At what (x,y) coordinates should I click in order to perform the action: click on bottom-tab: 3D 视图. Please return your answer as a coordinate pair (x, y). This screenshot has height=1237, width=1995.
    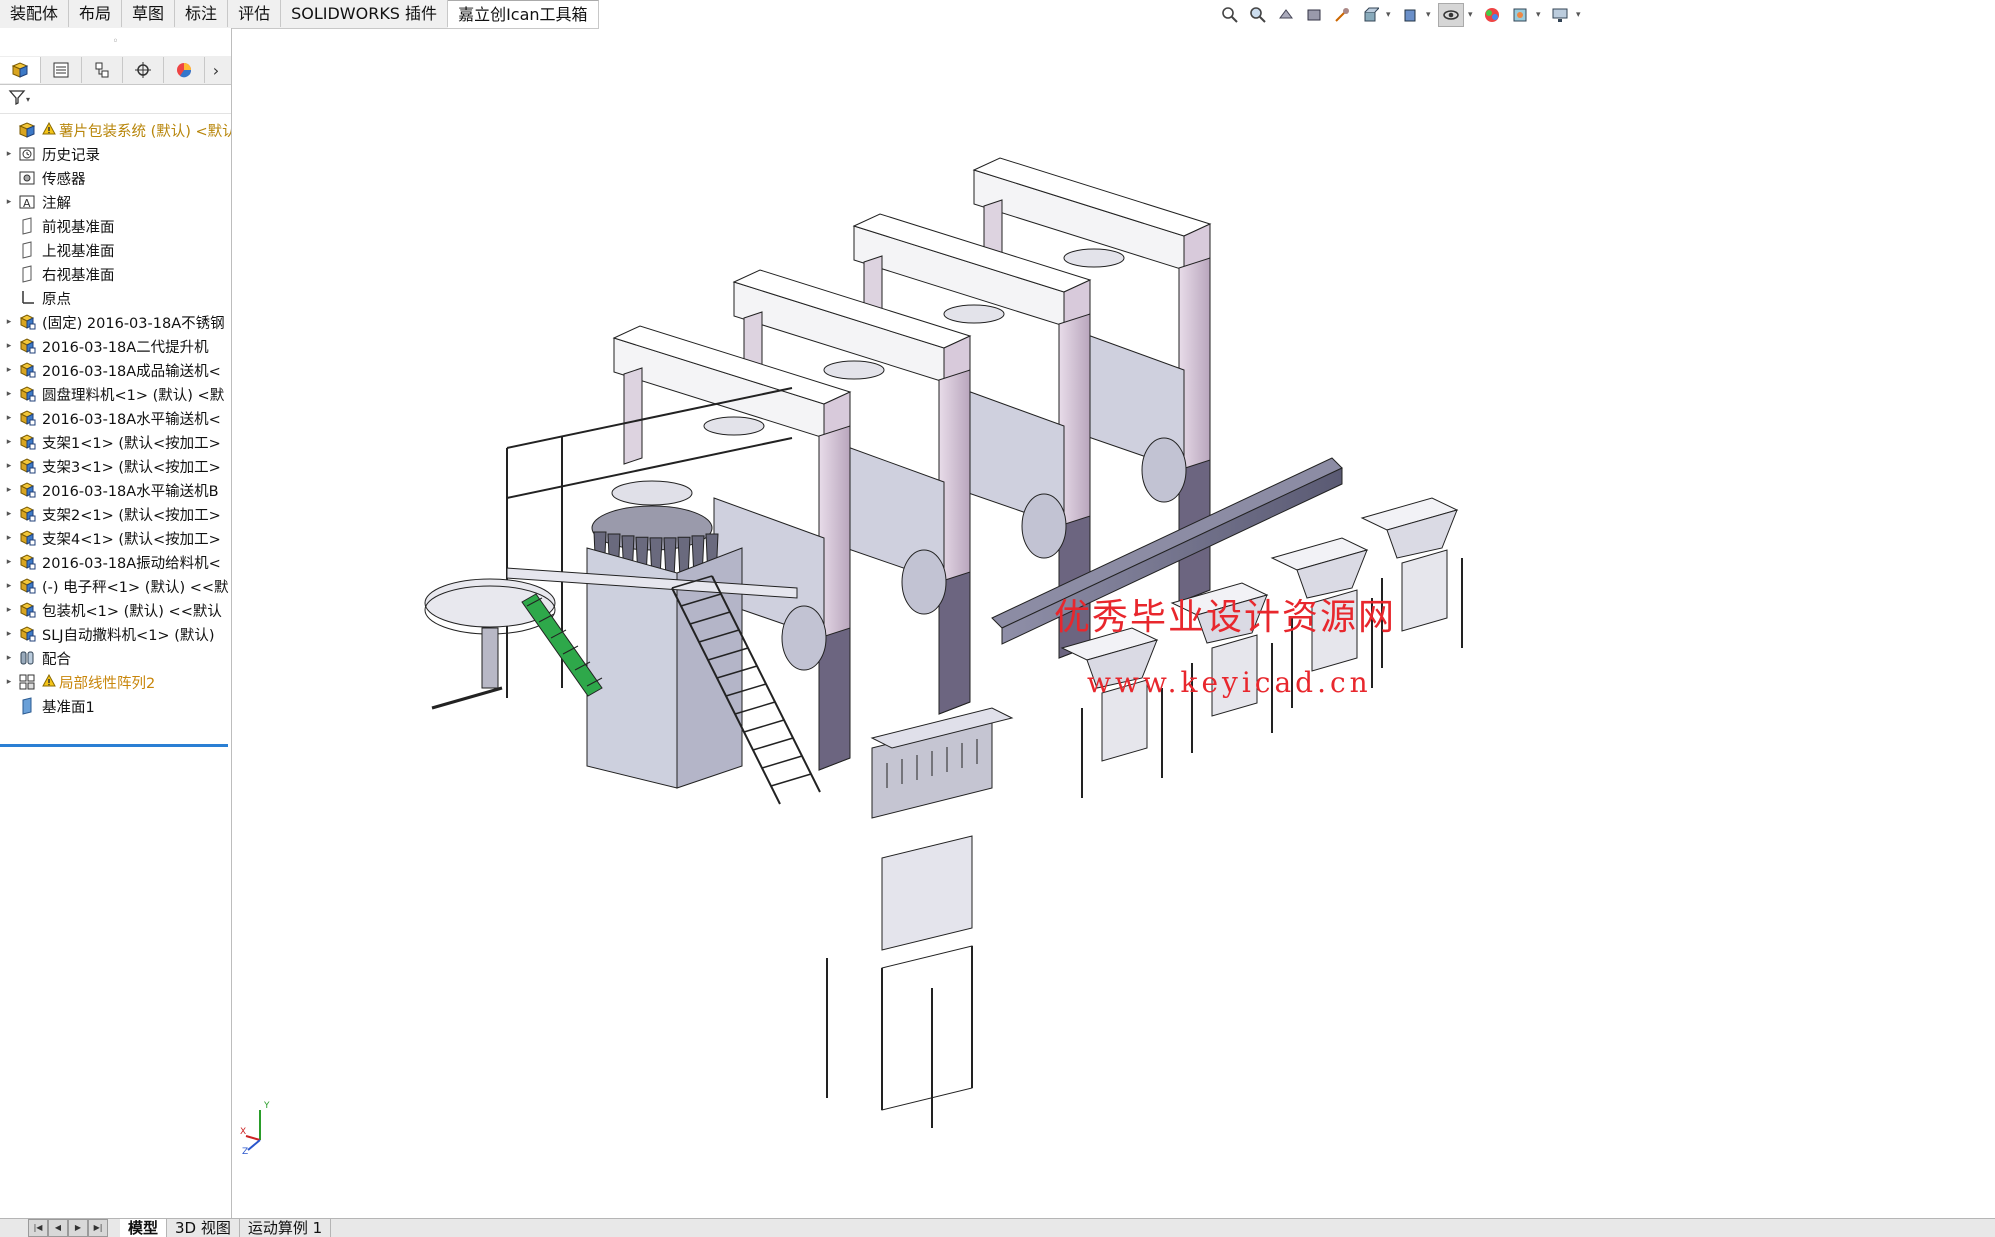
    Looking at the image, I should click on (203, 1228).